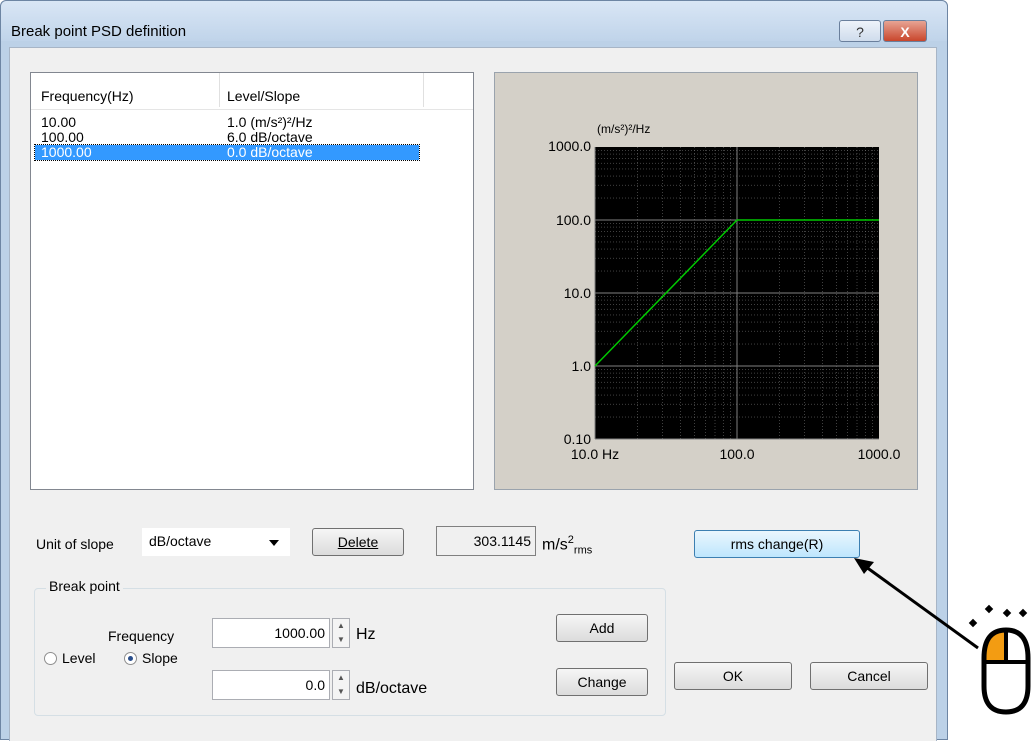  Describe the element at coordinates (263, 96) in the screenshot. I see `column-header-level-slope: Level/Slope` at that location.